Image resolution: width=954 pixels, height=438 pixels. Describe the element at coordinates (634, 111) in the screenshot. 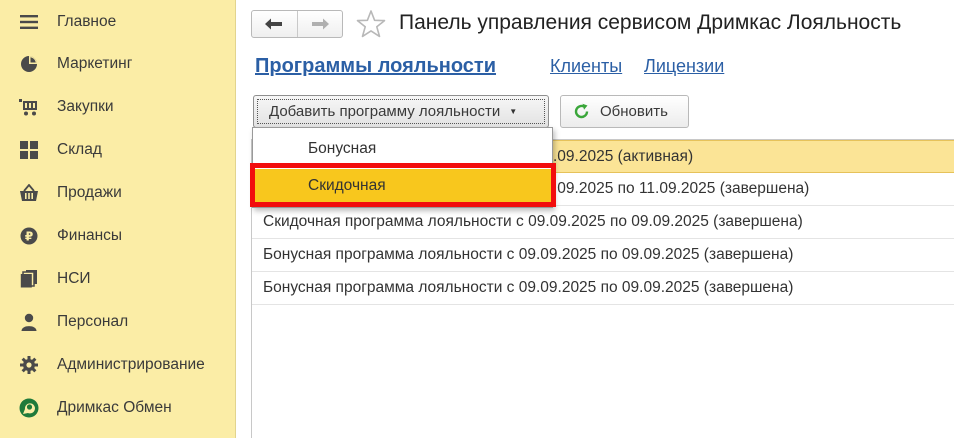

I see `refresh-button-label: Обновить` at that location.